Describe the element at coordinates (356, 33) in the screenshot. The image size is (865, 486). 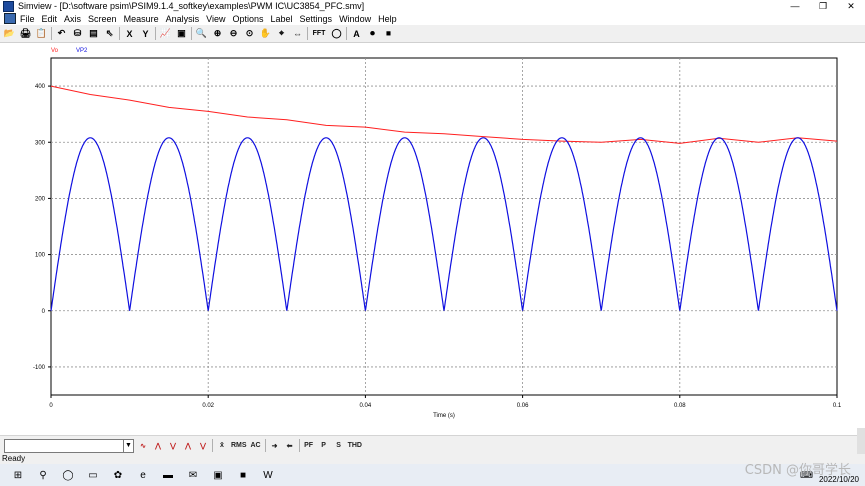
I see `label-icon: A` at that location.